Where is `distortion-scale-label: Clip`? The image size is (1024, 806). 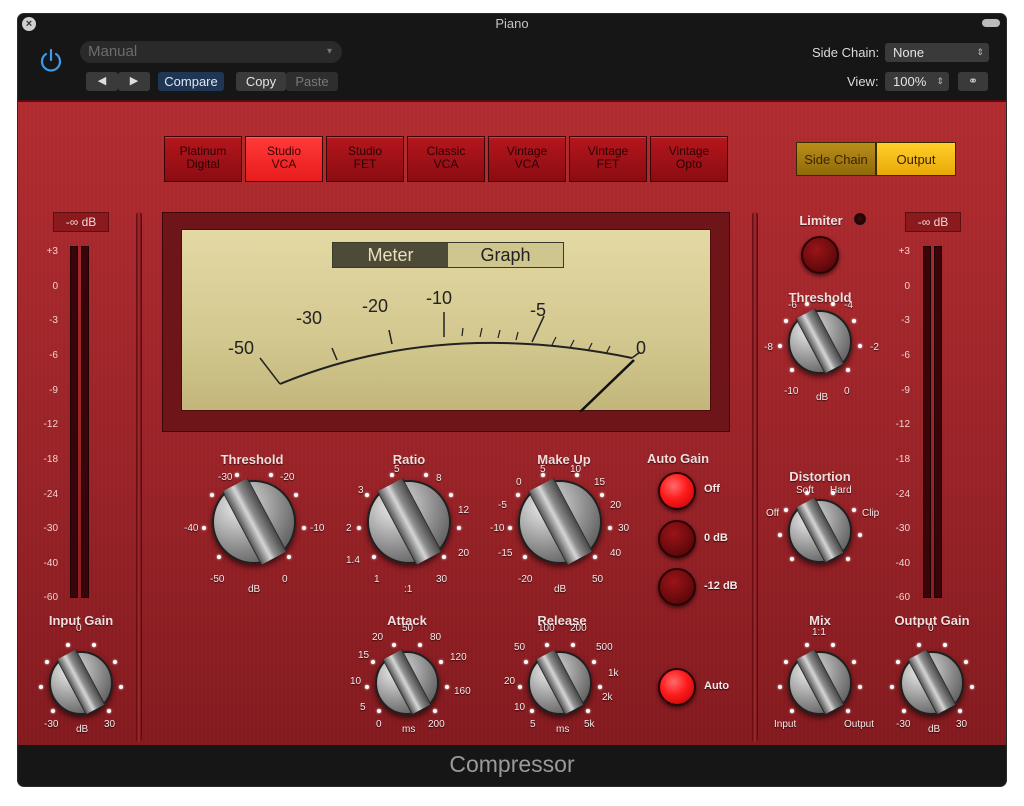 distortion-scale-label: Clip is located at coordinates (871, 513).